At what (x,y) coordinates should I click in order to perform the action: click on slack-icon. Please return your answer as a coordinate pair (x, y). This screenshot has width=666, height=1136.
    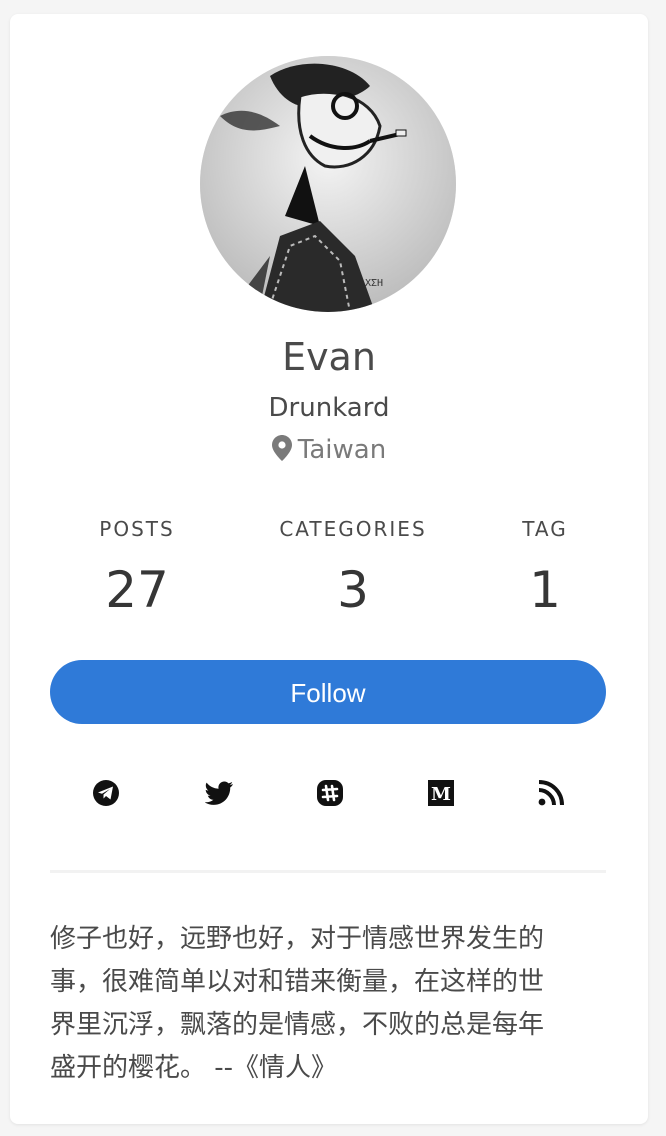
    Looking at the image, I should click on (330, 793).